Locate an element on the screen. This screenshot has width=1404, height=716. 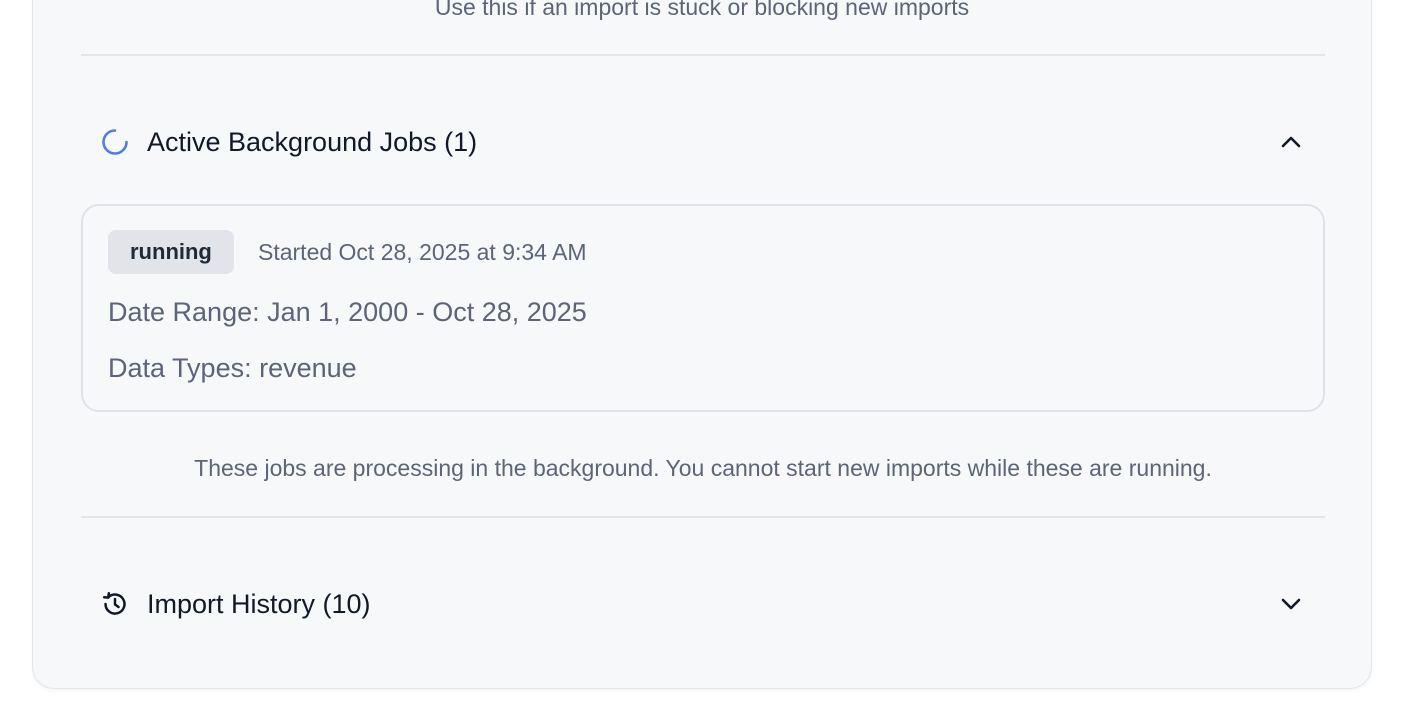
job-started-time: Started Oct 28, 2025 at 9:34 AM is located at coordinates (422, 252).